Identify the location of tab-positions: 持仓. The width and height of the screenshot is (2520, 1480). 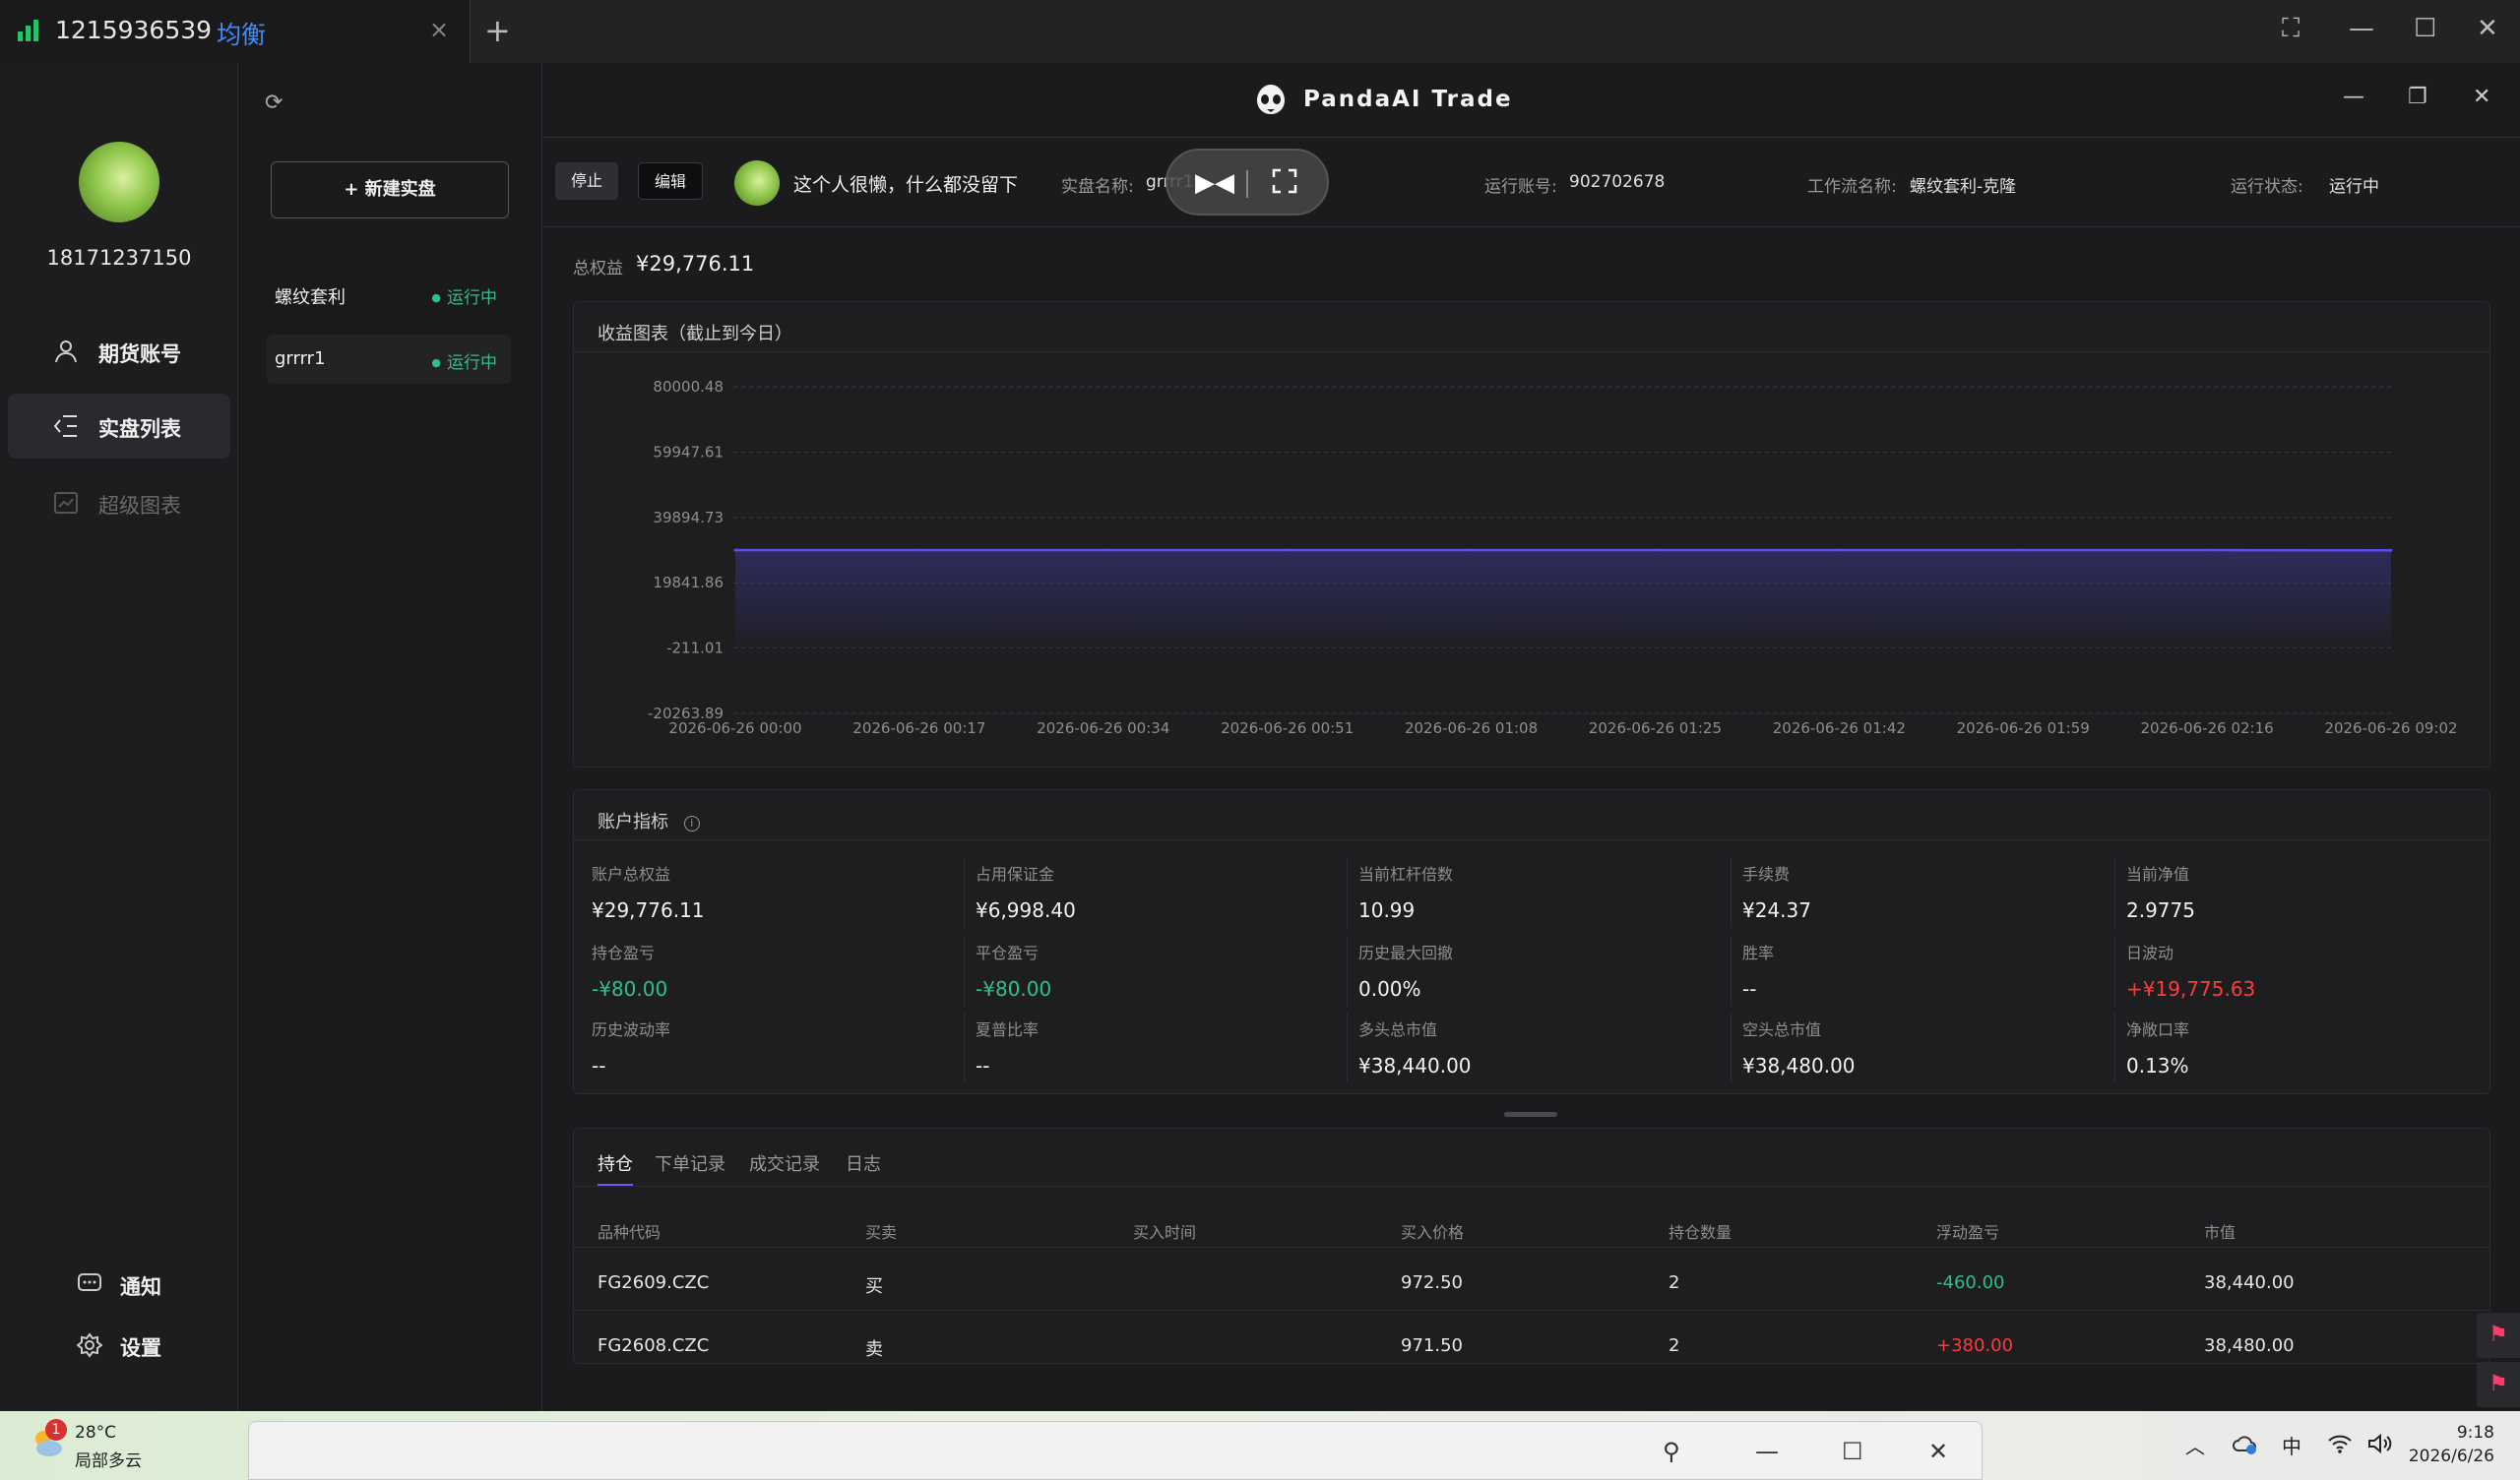
(615, 1163).